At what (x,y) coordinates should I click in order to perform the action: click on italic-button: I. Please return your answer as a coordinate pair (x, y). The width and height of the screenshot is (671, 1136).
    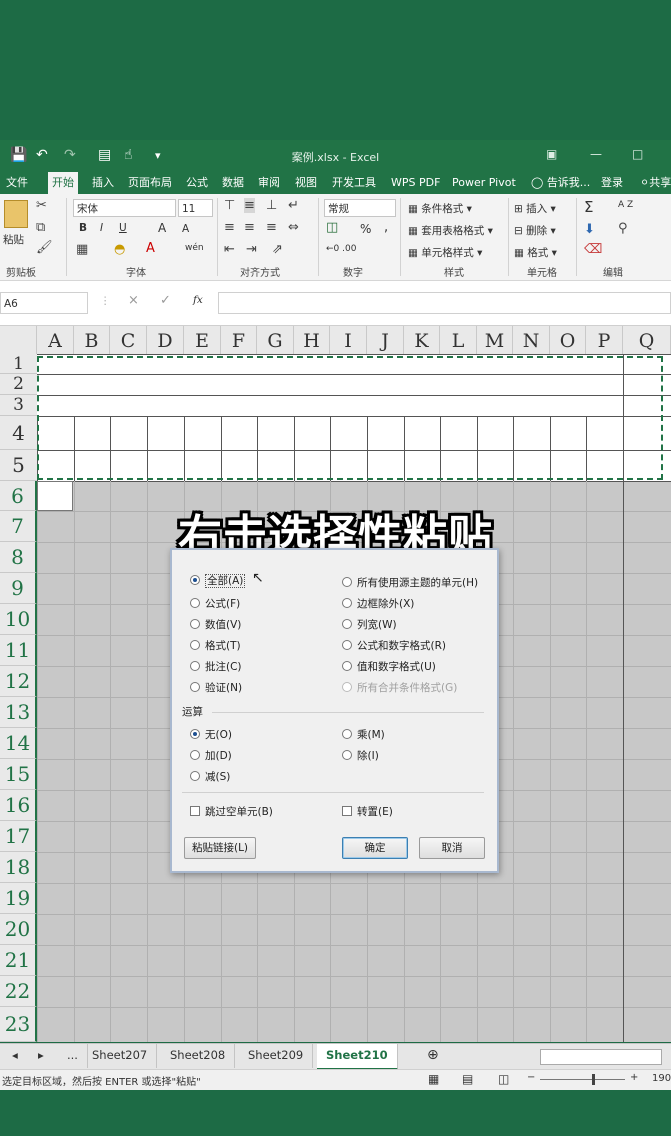
    Looking at the image, I should click on (101, 228).